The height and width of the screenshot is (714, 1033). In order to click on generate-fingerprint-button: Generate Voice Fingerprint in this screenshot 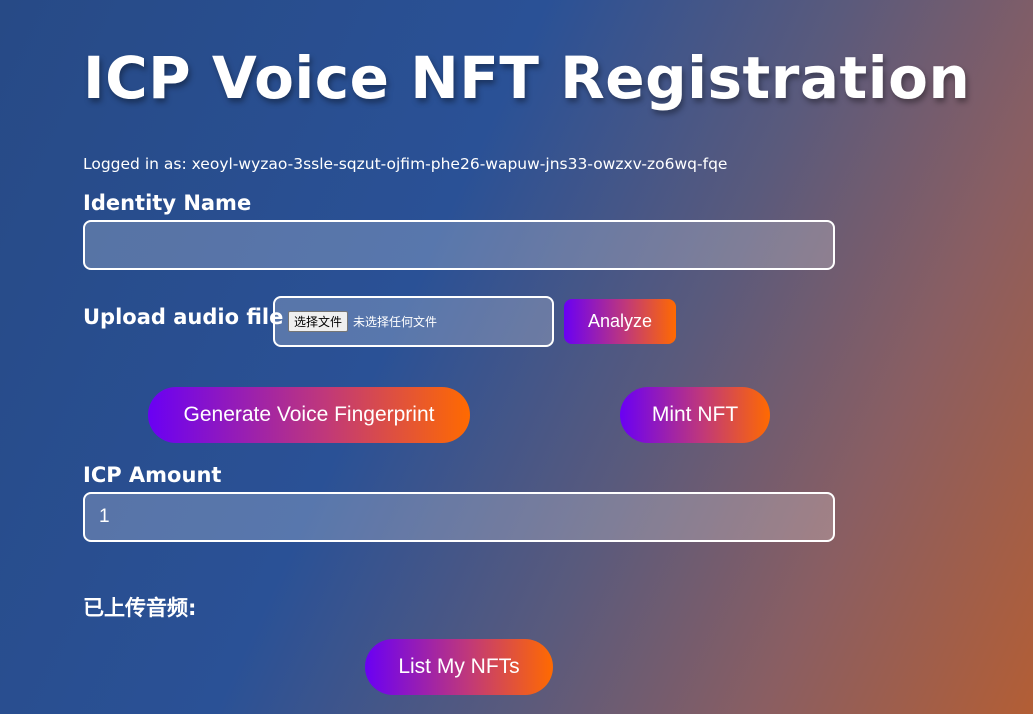, I will do `click(309, 415)`.